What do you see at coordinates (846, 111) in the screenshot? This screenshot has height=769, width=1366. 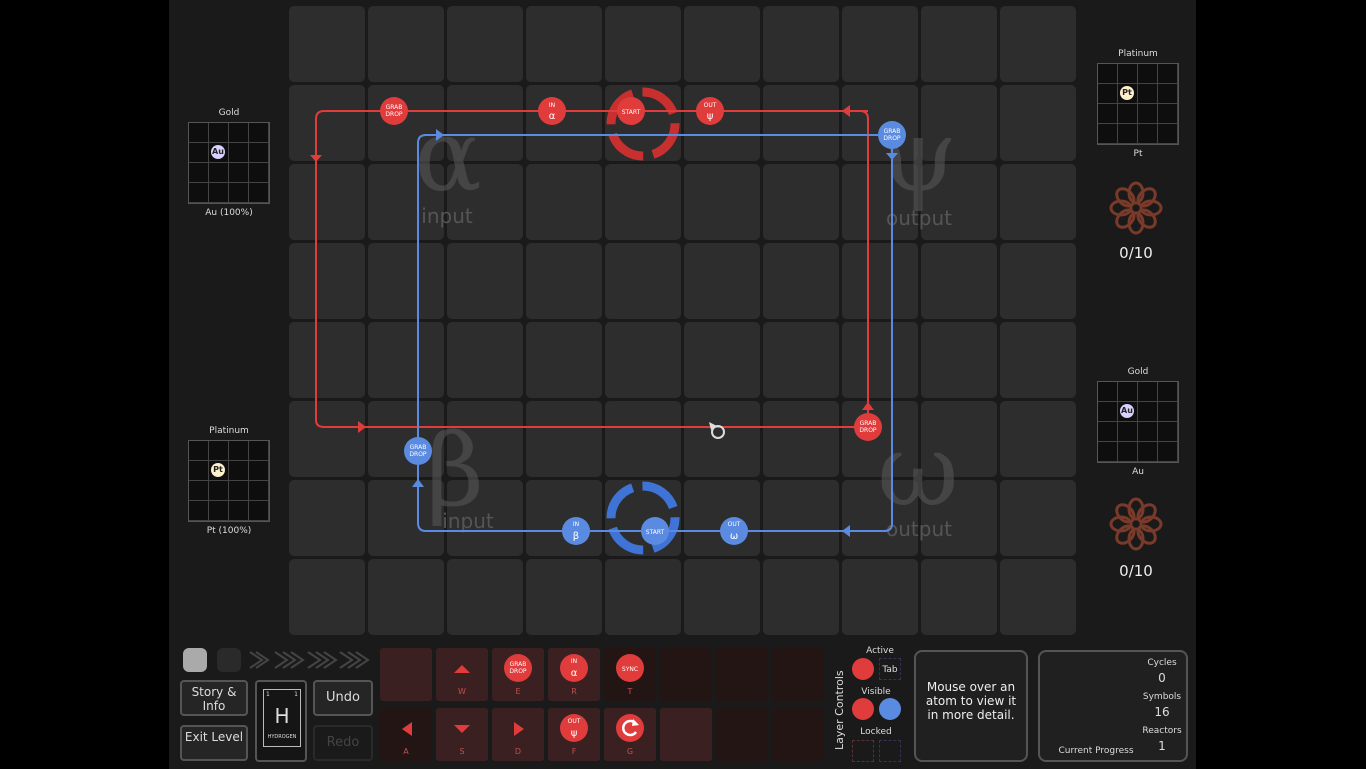 I see `red-arrow-left` at bounding box center [846, 111].